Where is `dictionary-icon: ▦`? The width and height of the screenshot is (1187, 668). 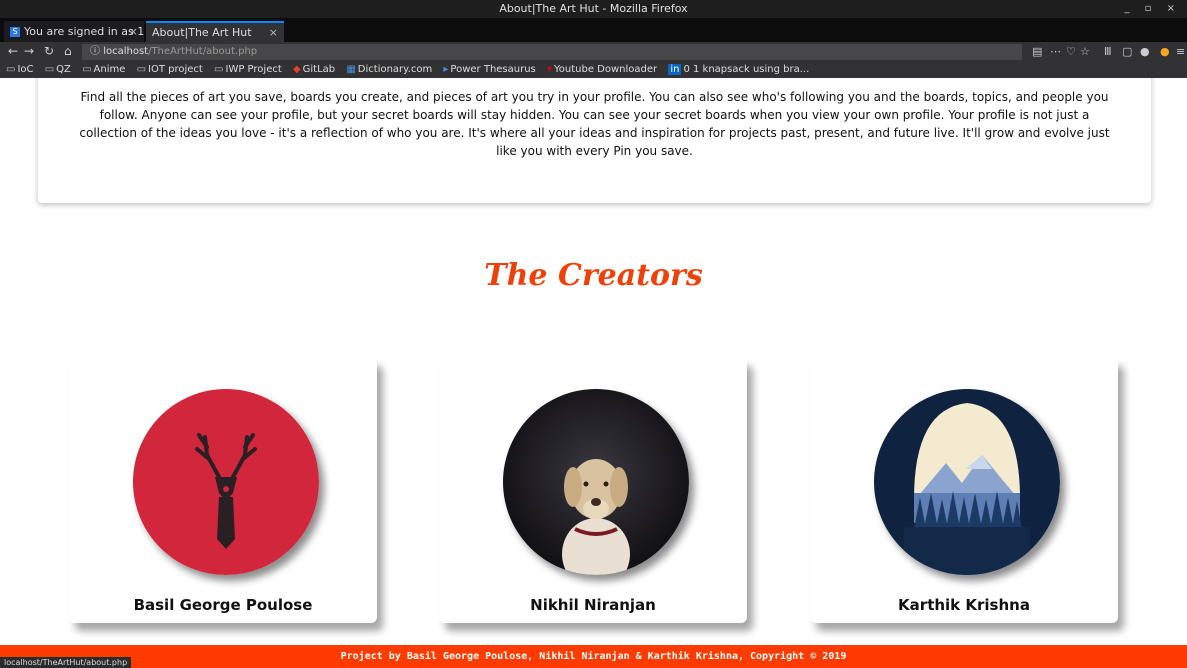 dictionary-icon: ▦ is located at coordinates (351, 69).